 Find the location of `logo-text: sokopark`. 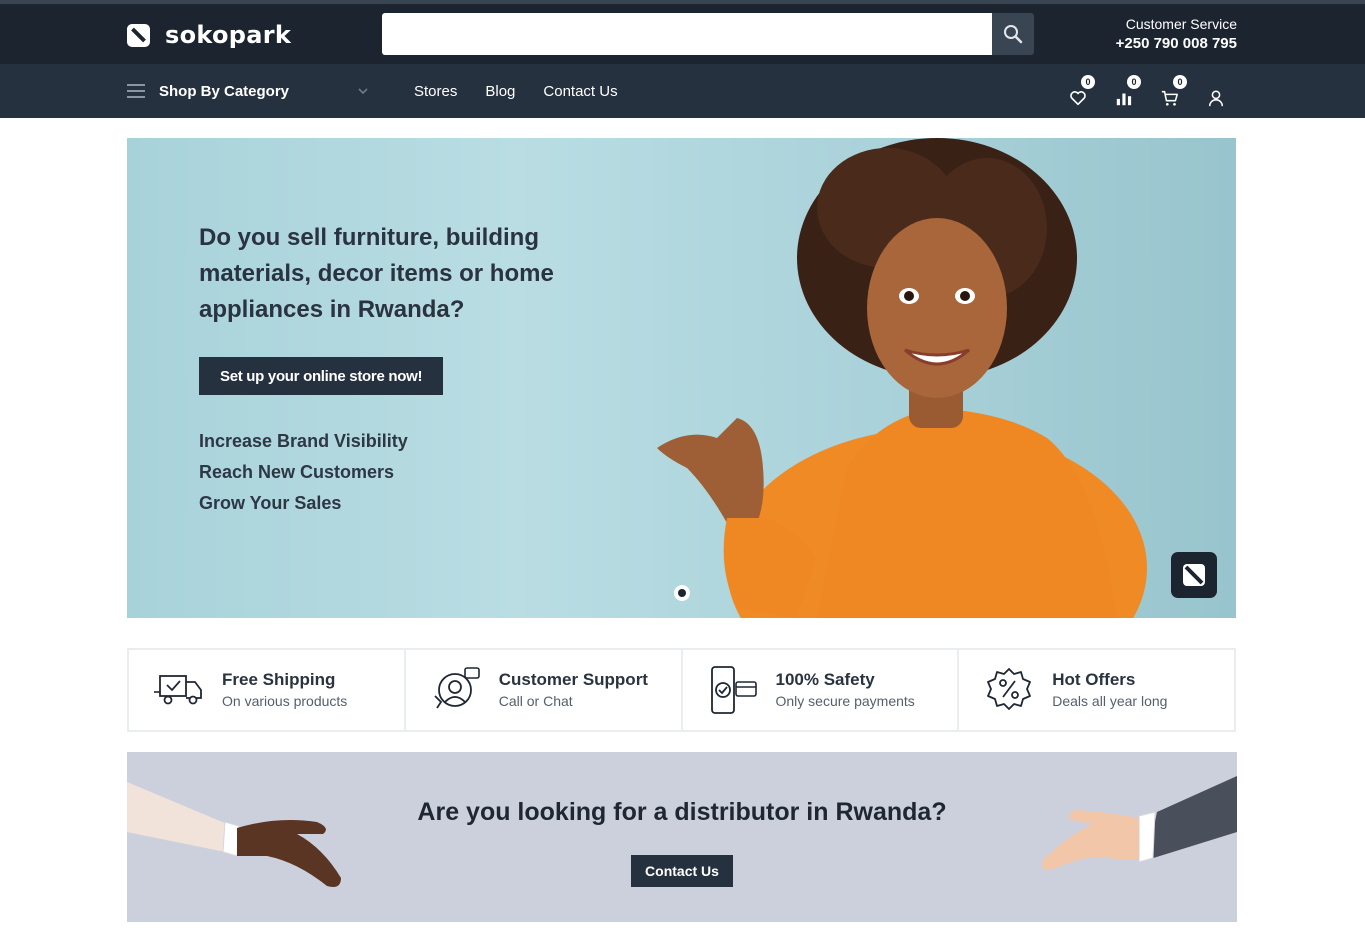

logo-text: sokopark is located at coordinates (228, 35).